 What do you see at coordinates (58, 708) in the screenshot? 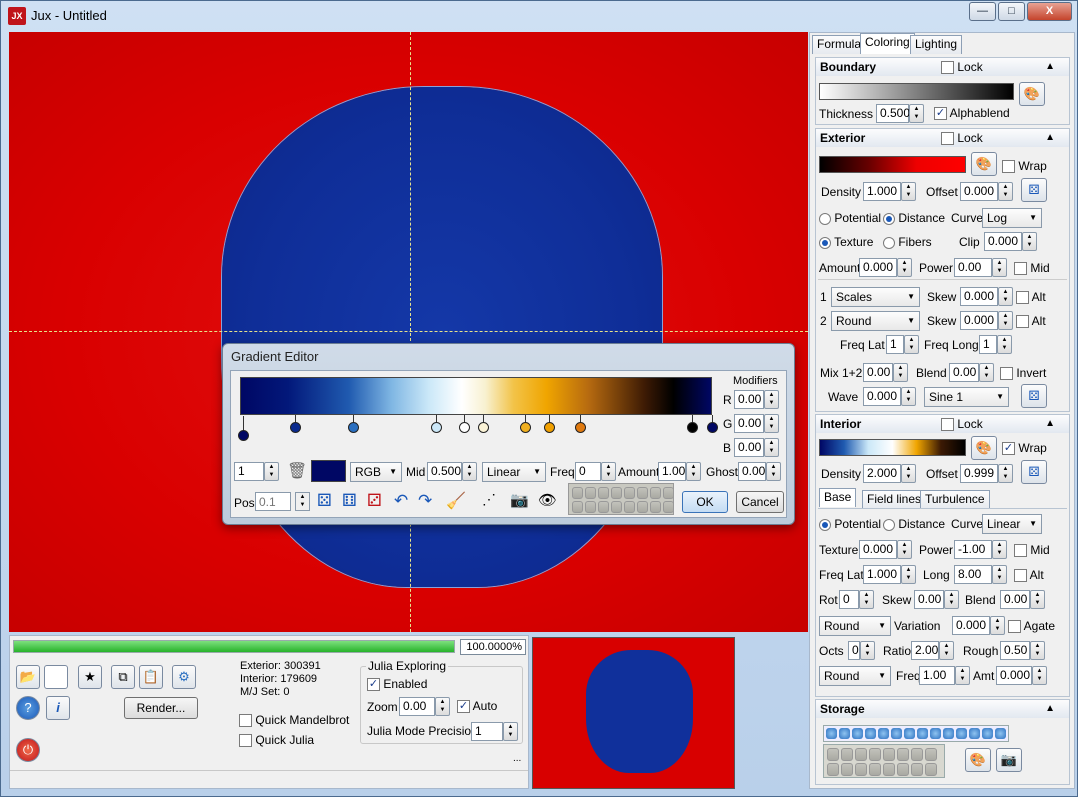
I see `info-icon: i` at bounding box center [58, 708].